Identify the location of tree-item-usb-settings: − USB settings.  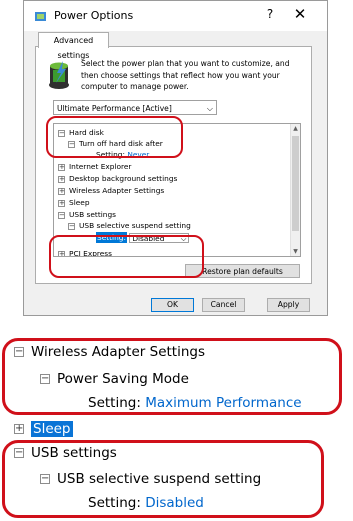
(87, 214).